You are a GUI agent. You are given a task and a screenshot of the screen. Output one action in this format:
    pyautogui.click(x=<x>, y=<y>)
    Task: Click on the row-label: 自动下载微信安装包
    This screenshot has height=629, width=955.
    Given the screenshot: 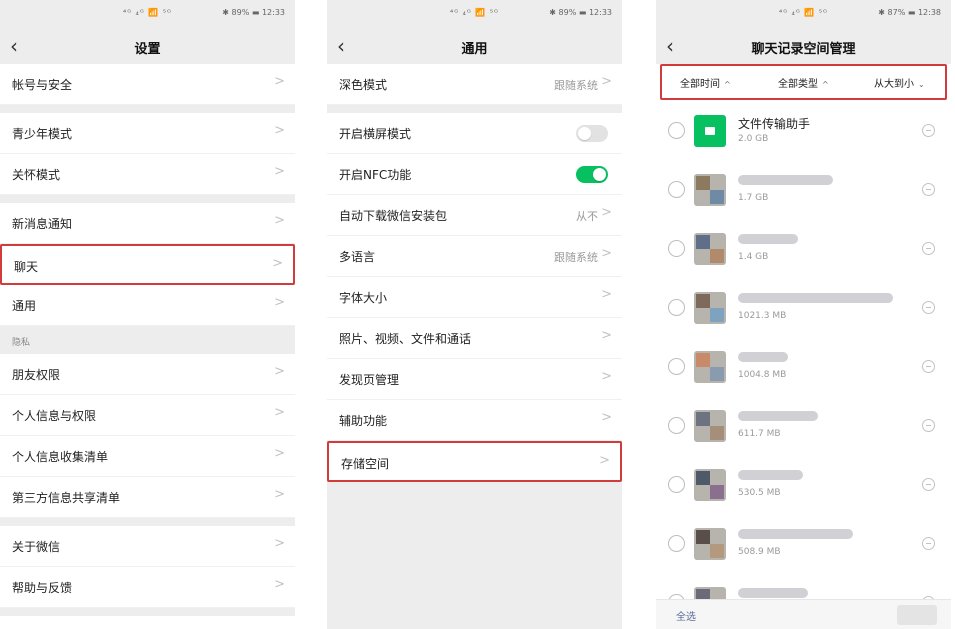 What is the action you would take?
    pyautogui.click(x=393, y=216)
    